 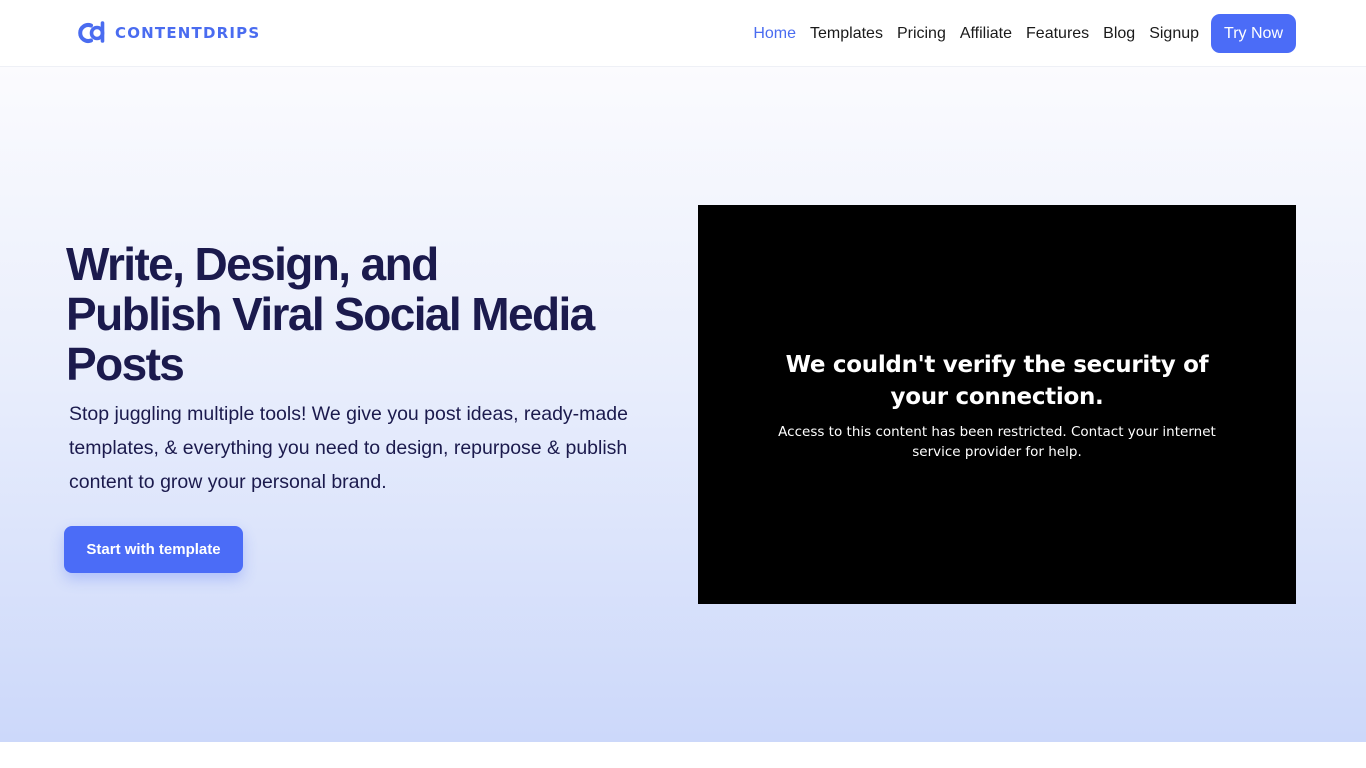 I want to click on page-bottom-strip, so click(x=683, y=755).